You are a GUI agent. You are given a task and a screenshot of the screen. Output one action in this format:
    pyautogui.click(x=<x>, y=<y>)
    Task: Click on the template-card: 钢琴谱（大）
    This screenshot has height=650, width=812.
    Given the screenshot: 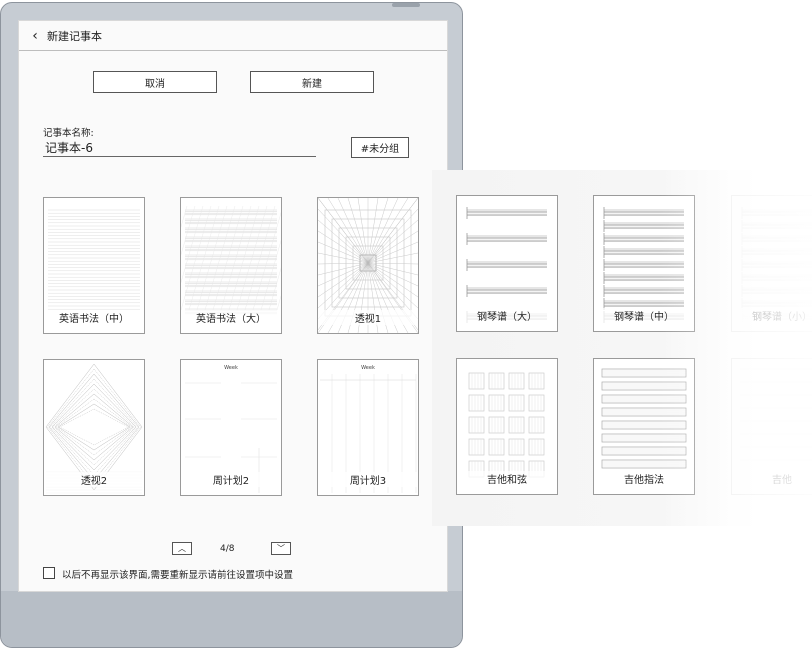 What is the action you would take?
    pyautogui.click(x=507, y=263)
    